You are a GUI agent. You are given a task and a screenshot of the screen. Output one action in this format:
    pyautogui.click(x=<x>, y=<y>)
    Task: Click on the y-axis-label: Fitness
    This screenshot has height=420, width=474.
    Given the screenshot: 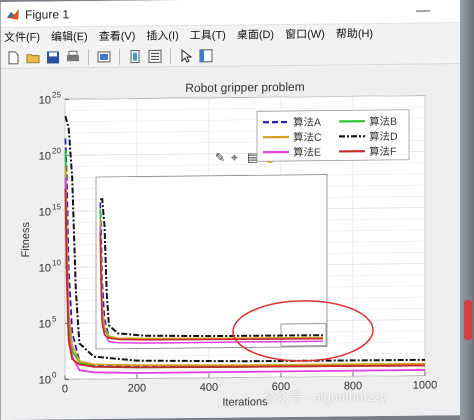 What is the action you would take?
    pyautogui.click(x=26, y=239)
    